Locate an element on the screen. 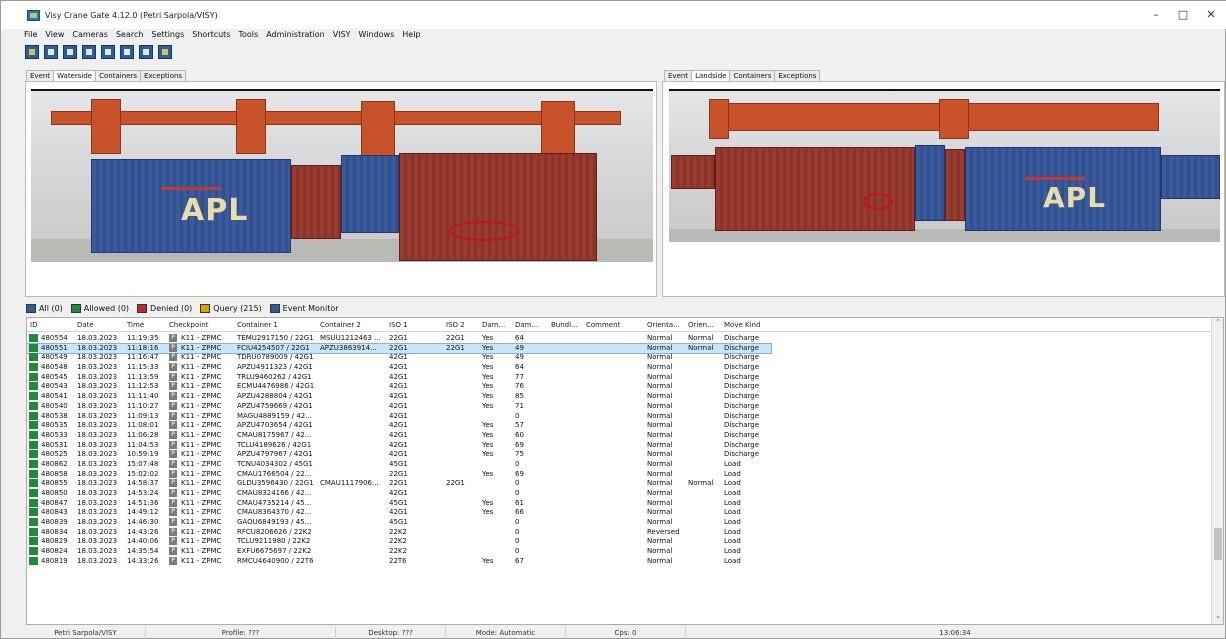  scroll-down-icon: ⌄ is located at coordinates (1217, 618).